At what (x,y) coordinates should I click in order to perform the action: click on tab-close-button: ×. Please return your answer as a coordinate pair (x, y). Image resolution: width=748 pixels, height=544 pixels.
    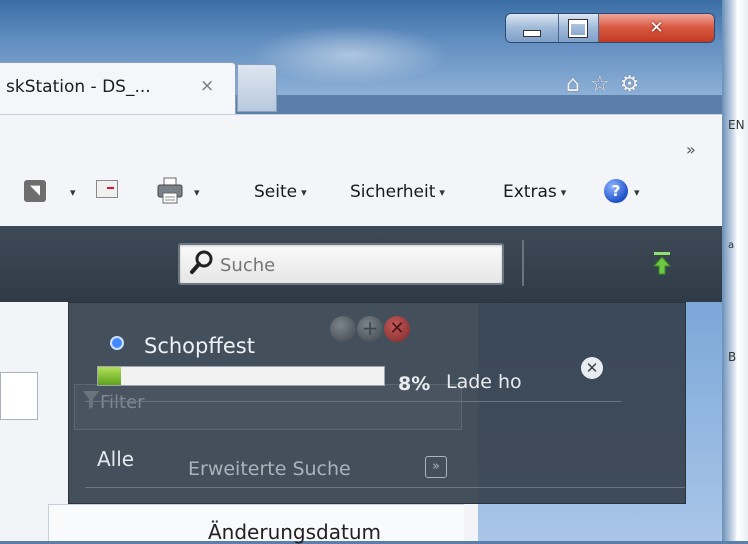
    Looking at the image, I should click on (207, 86).